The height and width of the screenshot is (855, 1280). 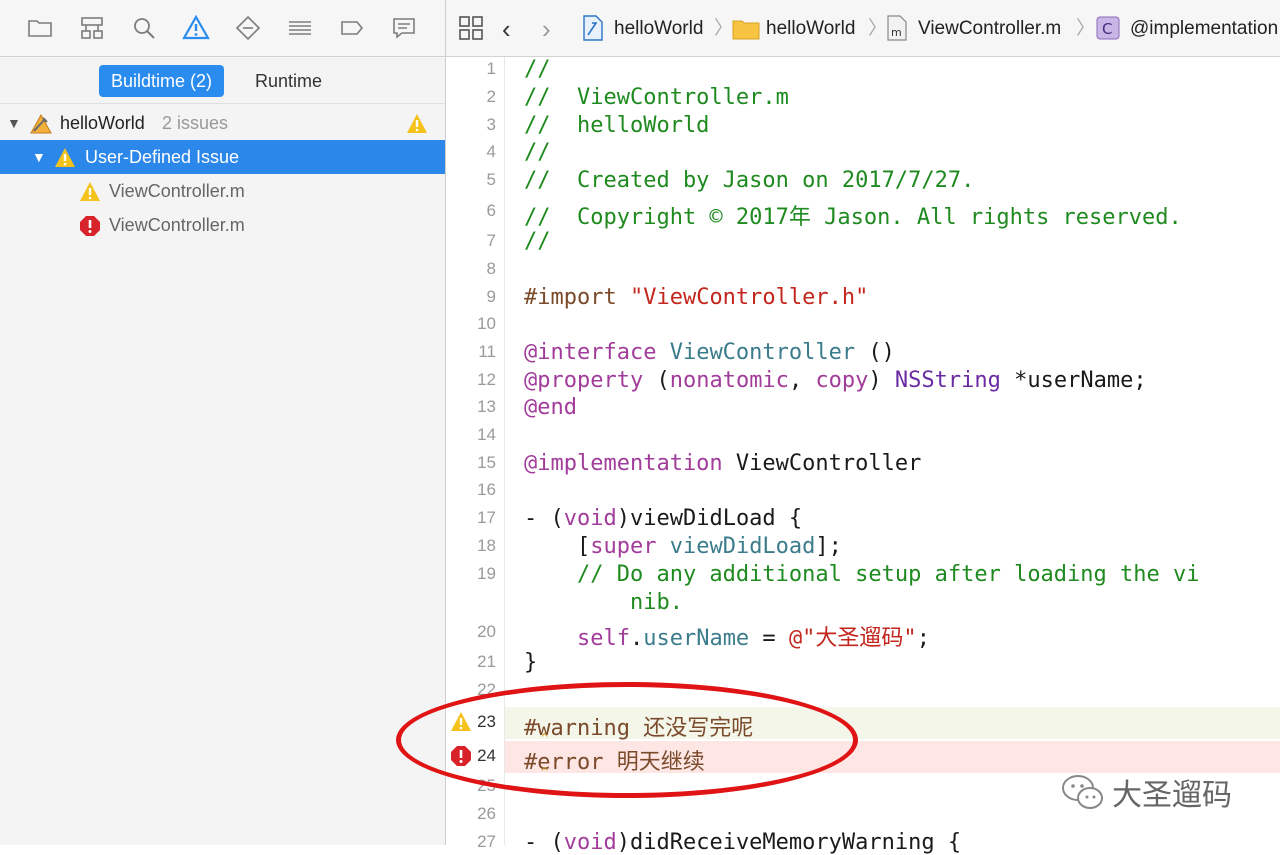 I want to click on line-number: 8, so click(x=471, y=269).